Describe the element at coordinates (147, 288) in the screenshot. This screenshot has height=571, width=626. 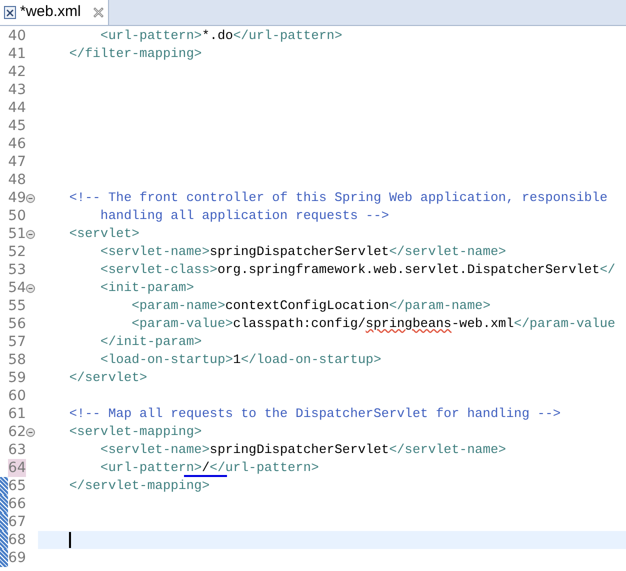
I see `xml-tag: <init-param>` at that location.